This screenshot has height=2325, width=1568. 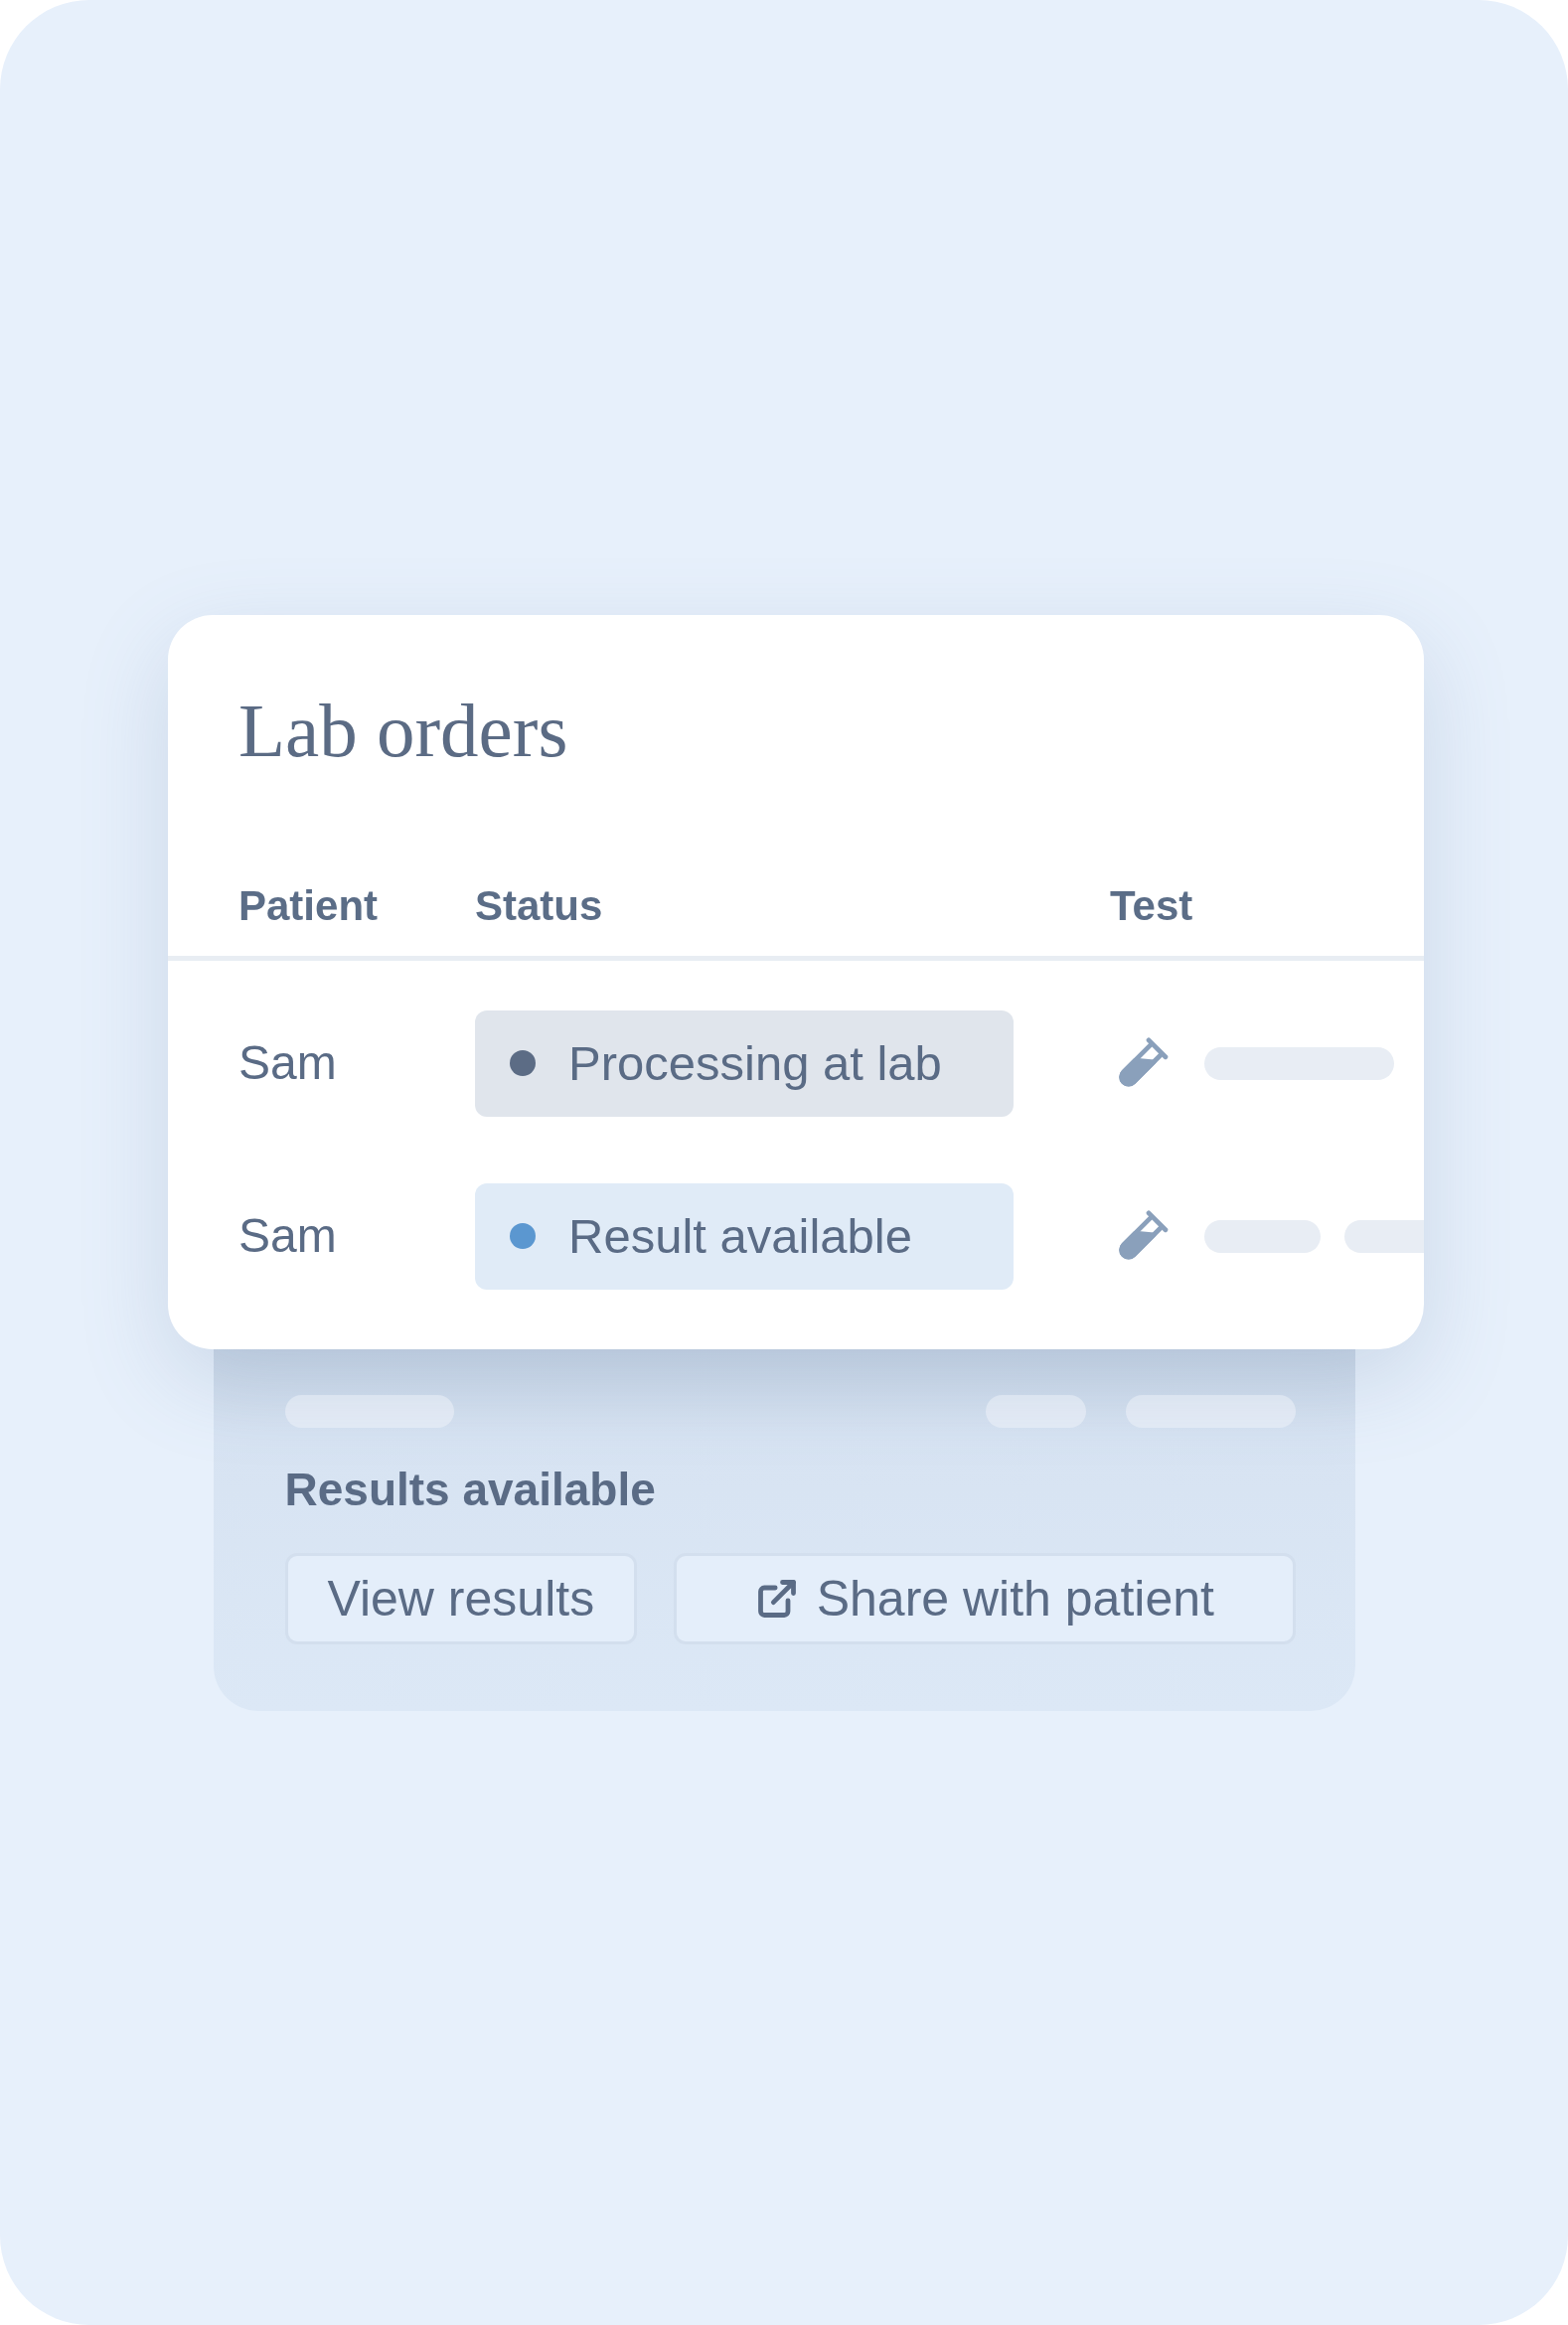 What do you see at coordinates (539, 905) in the screenshot?
I see `column-header: Status` at bounding box center [539, 905].